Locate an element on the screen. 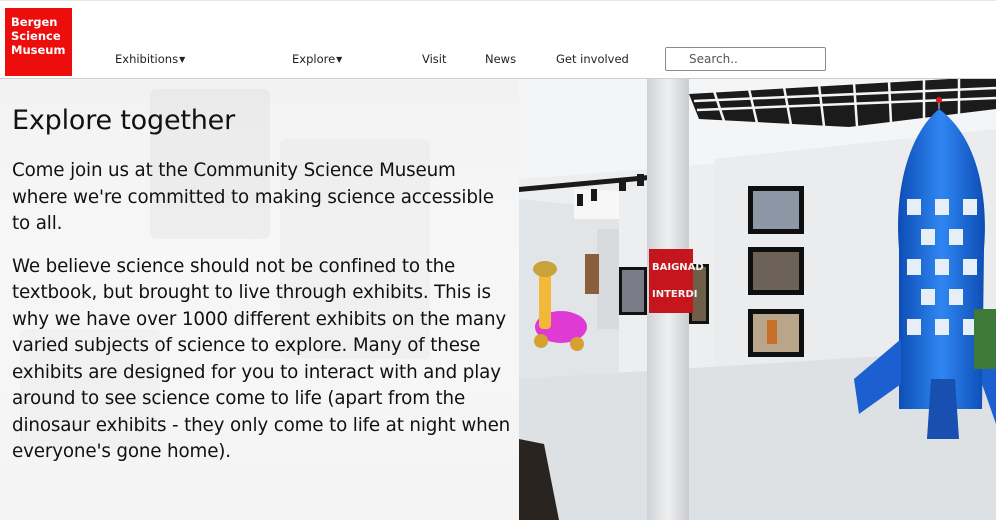 The height and width of the screenshot is (520, 996). nav-exhibitions-dropdown: Exhibitions▼ is located at coordinates (150, 59).